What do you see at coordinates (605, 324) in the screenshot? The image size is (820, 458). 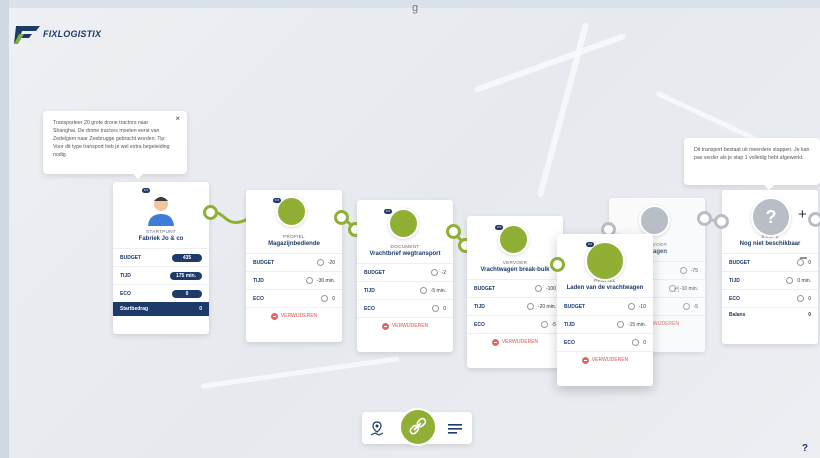 I see `tijd-row: TIJD -15 min.` at bounding box center [605, 324].